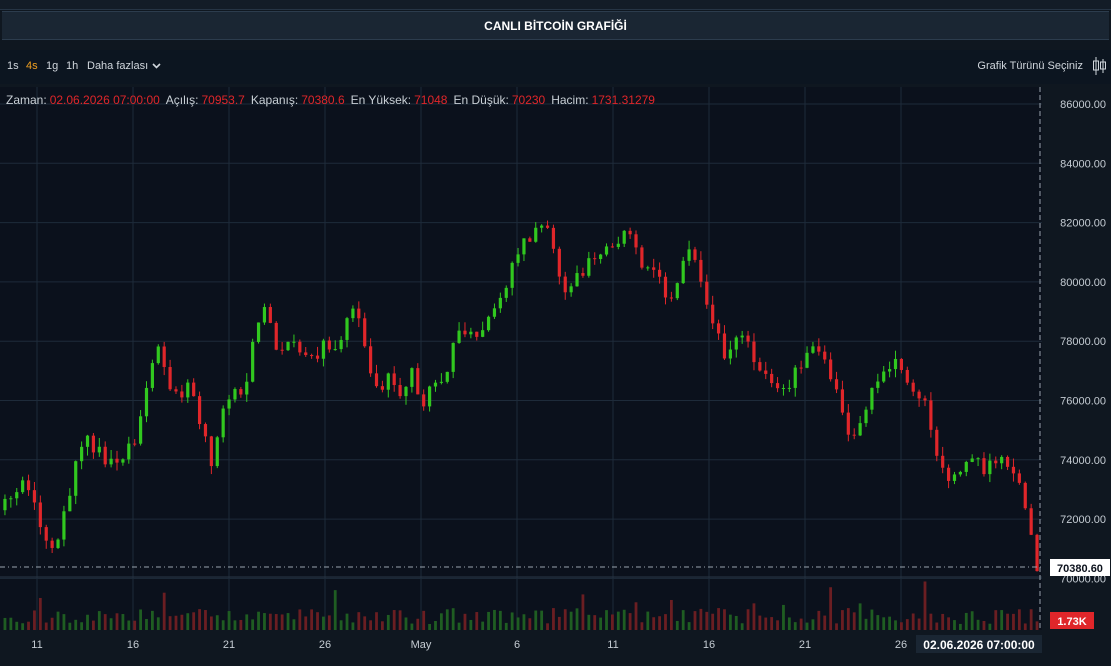 This screenshot has height=666, width=1111. I want to click on chart-type-selector: Grafik Türünü Seçiniz, so click(1030, 66).